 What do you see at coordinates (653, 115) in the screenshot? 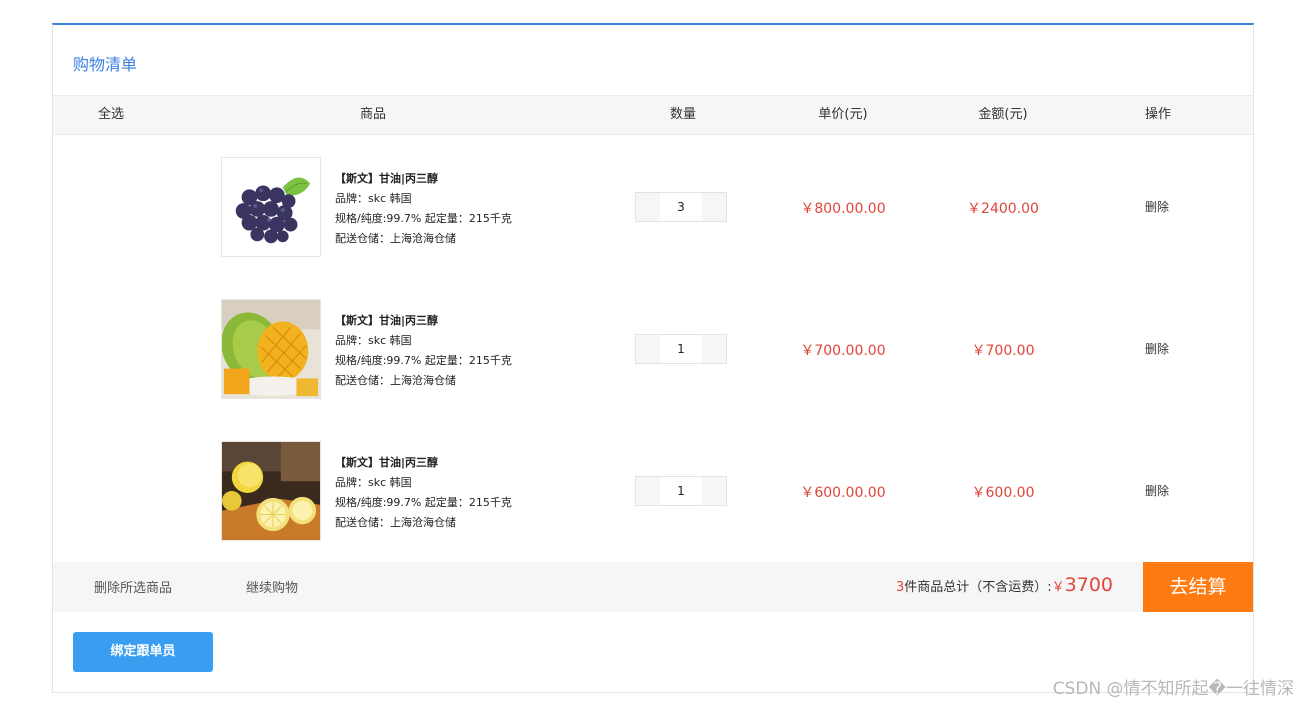
I see `table-header: 全选 商品 数量 单价(元) 金额(元) 操作` at bounding box center [653, 115].